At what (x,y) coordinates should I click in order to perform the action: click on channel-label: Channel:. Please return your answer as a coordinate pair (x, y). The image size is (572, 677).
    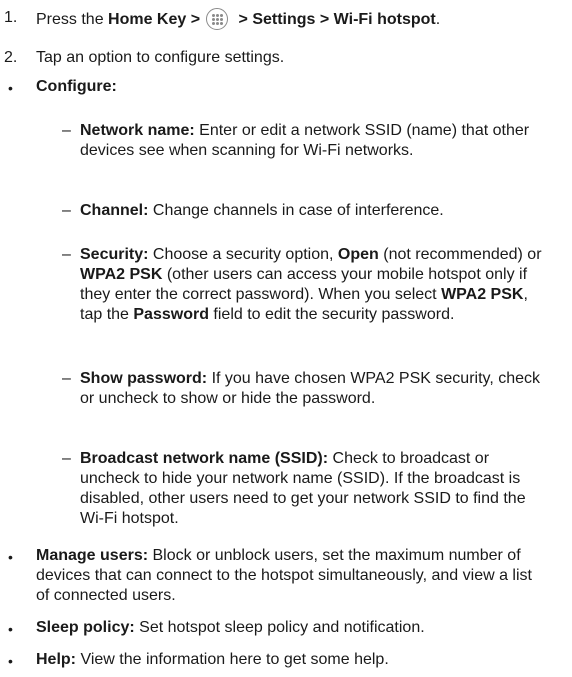
    Looking at the image, I should click on (114, 210).